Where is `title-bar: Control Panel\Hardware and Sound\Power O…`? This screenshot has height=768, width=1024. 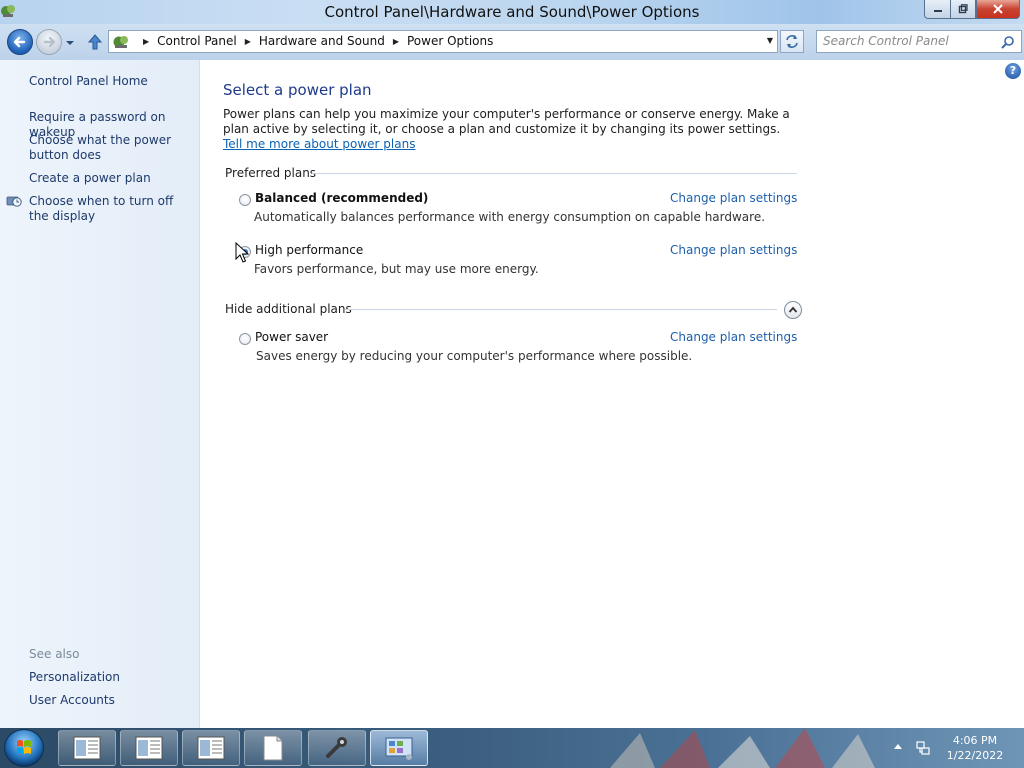
title-bar: Control Panel\Hardware and Sound\Power O… is located at coordinates (512, 12).